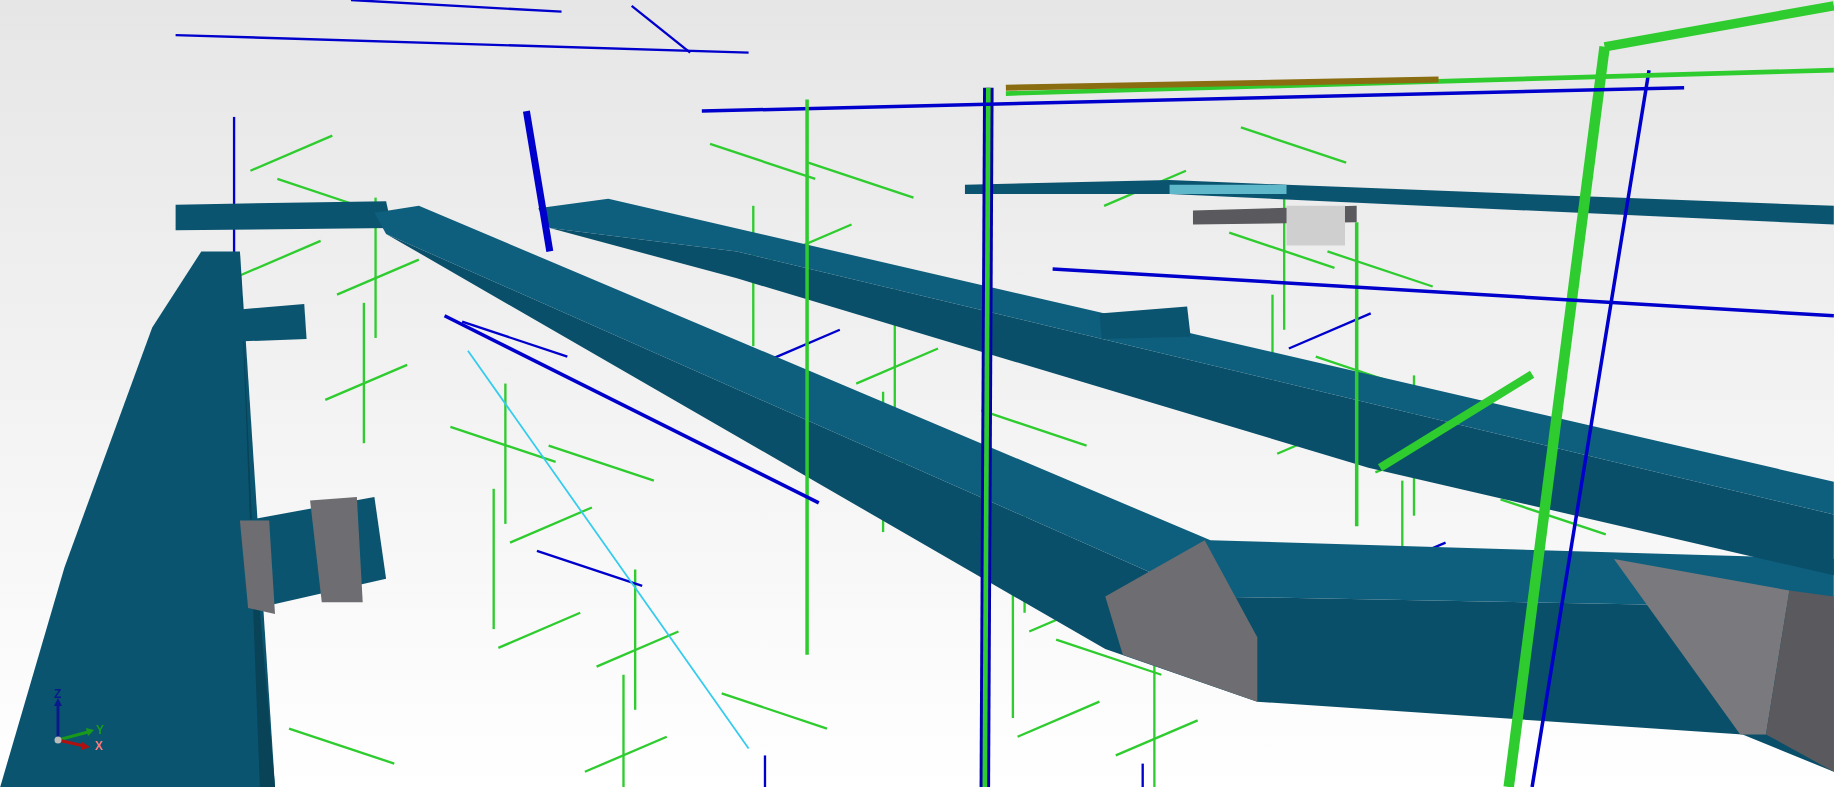  What do you see at coordinates (99, 746) in the screenshot?
I see `axis-label: X` at bounding box center [99, 746].